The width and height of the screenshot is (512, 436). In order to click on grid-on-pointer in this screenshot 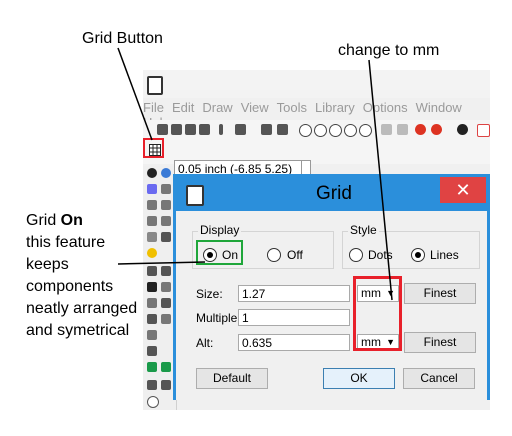, I will do `click(161, 263)`.